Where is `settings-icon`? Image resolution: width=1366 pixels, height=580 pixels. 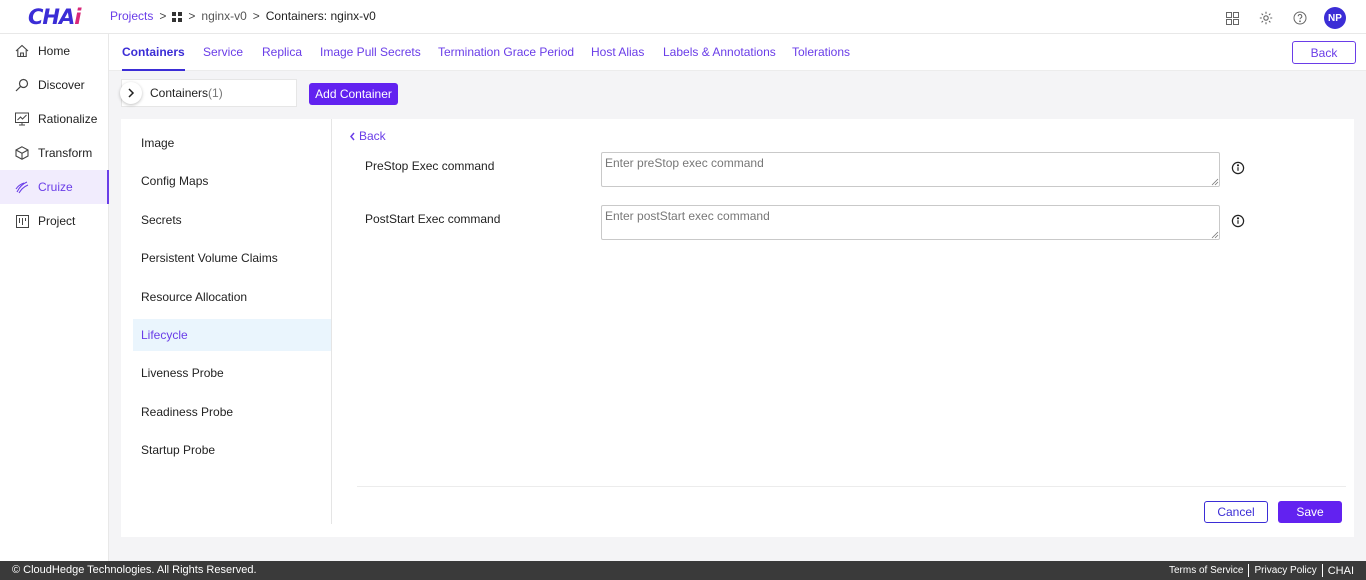 settings-icon is located at coordinates (1266, 18).